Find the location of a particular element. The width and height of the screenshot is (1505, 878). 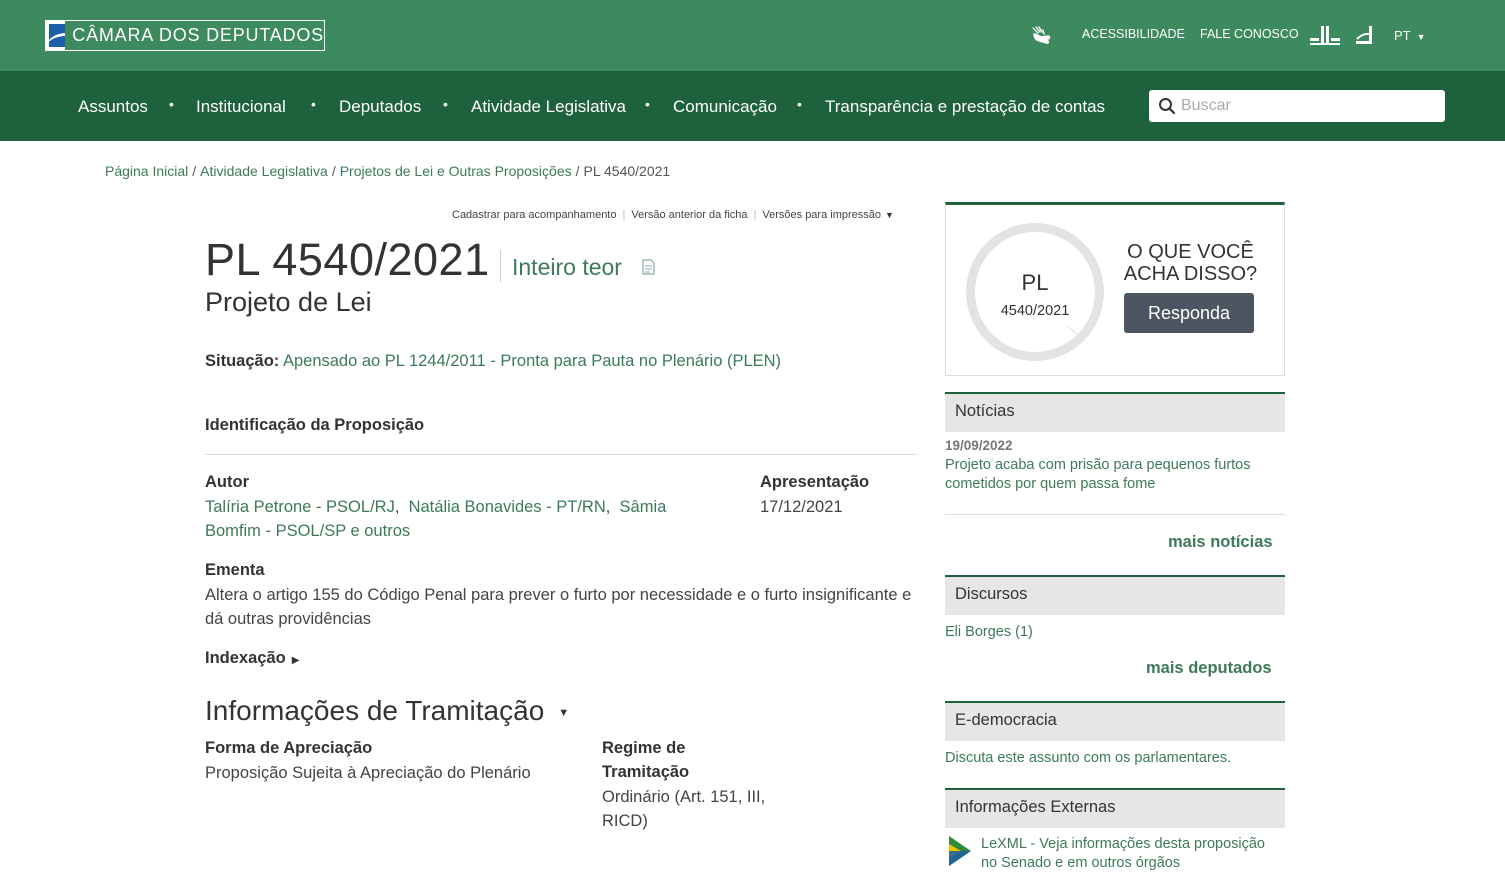

accessibility-link: ACESSIBILIDADE is located at coordinates (1133, 34).